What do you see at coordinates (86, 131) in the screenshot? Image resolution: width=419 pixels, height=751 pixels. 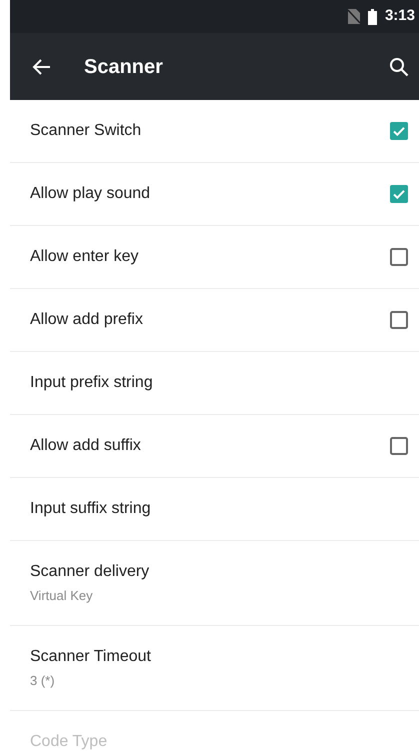 I see `setting-title: Scanner Switch` at bounding box center [86, 131].